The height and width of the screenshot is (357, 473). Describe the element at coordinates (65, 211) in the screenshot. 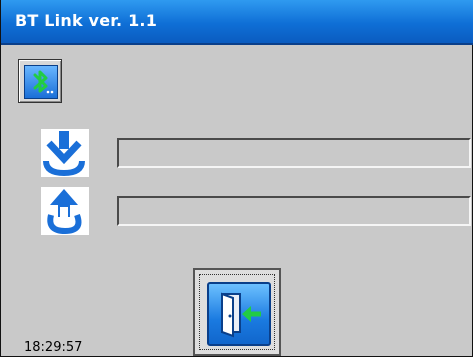

I see `upload-arrow-icon` at that location.